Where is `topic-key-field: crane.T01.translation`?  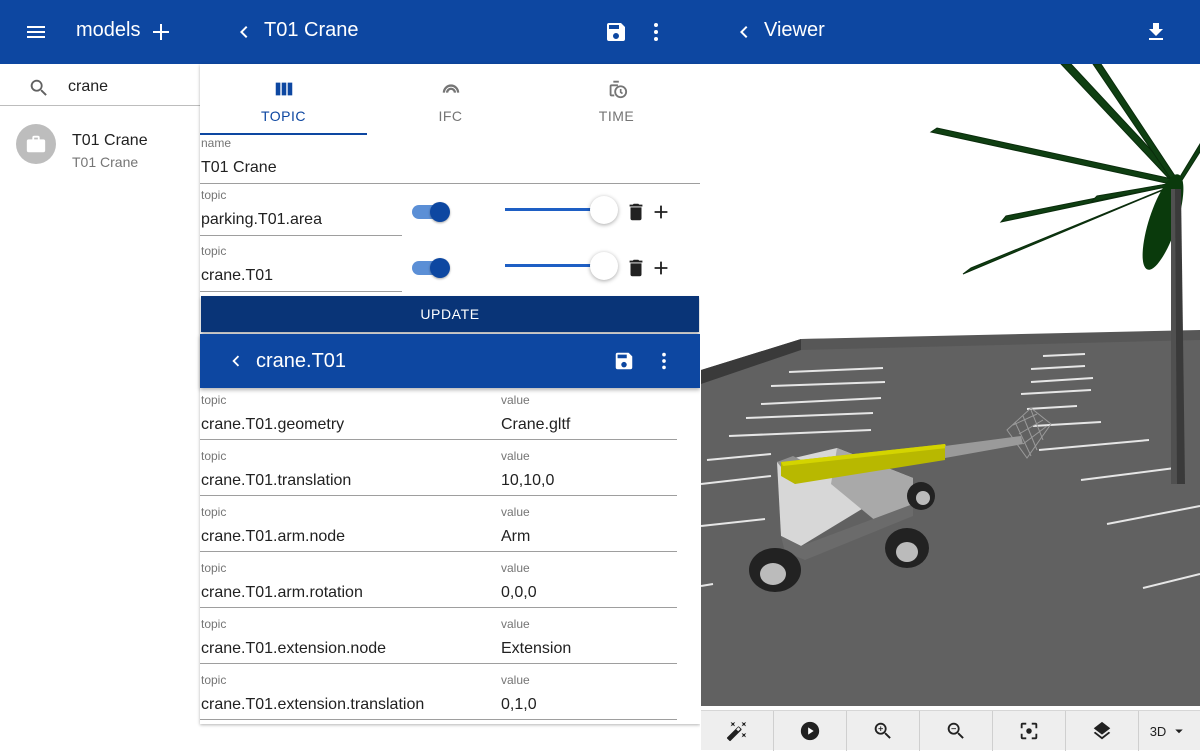 topic-key-field: crane.T01.translation is located at coordinates (276, 481).